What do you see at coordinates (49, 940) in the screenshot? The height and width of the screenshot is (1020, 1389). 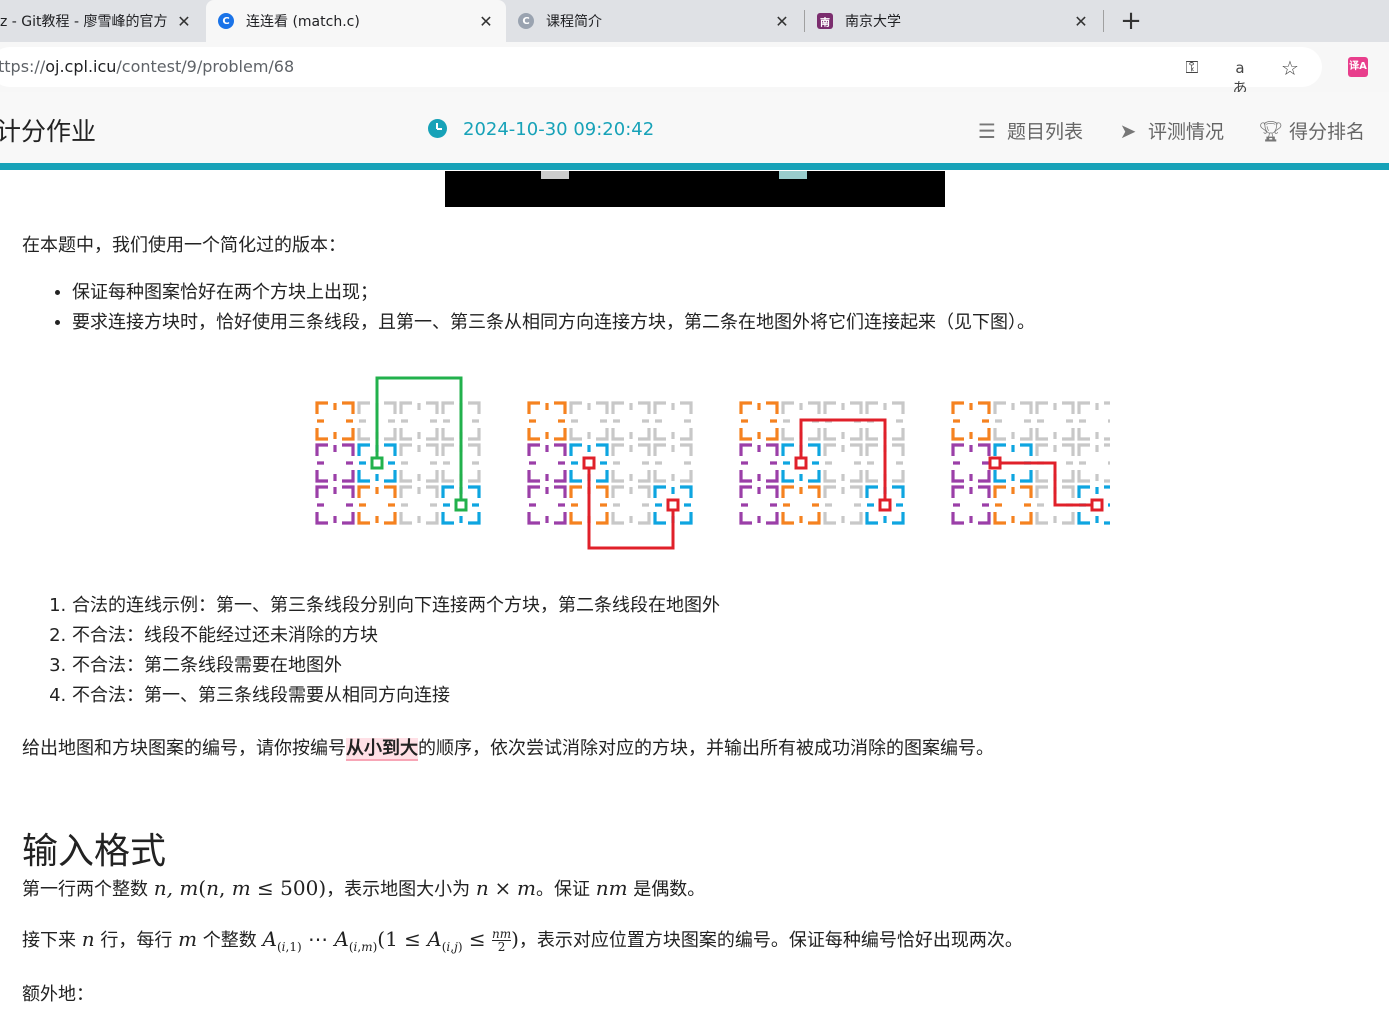 I see `text-part: 接下来` at bounding box center [49, 940].